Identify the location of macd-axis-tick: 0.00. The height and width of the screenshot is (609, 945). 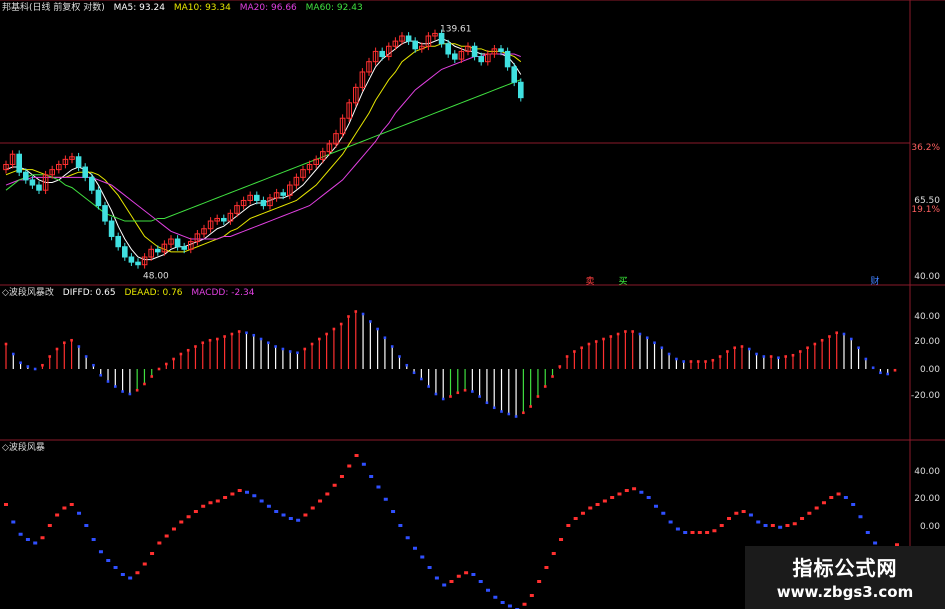
(930, 370).